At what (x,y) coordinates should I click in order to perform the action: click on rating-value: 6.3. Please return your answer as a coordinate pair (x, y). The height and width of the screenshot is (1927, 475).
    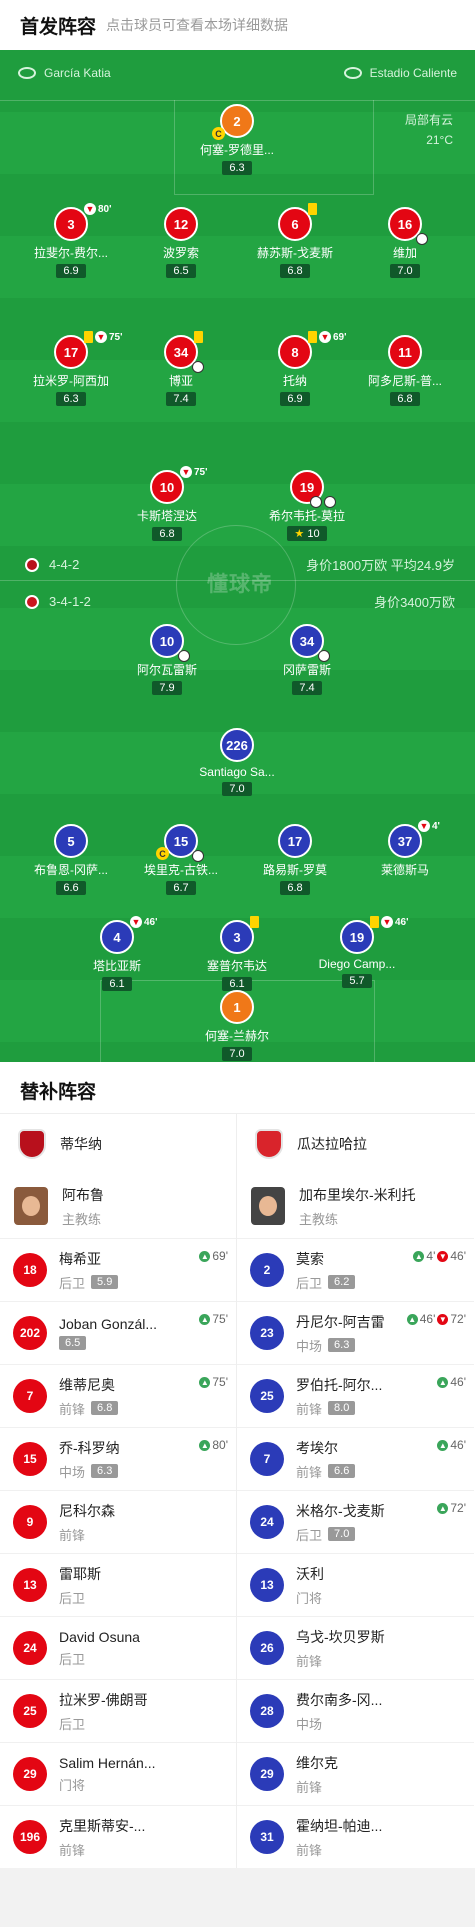
    Looking at the image, I should click on (237, 168).